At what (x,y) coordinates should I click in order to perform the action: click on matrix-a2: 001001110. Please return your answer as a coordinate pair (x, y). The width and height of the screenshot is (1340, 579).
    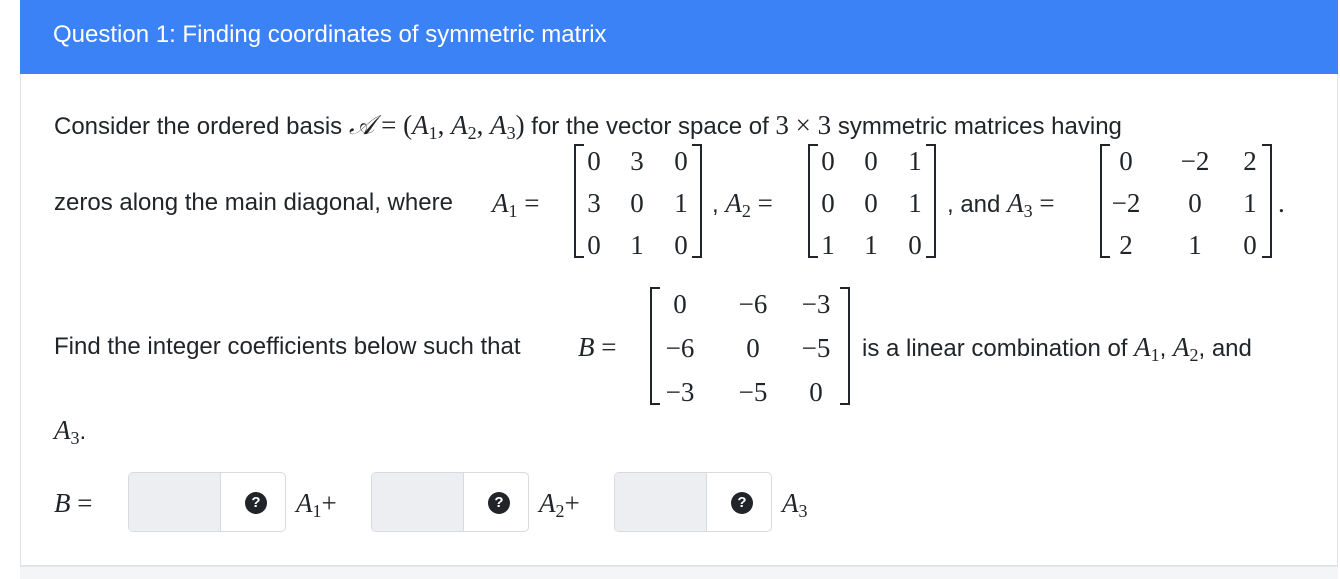
    Looking at the image, I should click on (872, 202).